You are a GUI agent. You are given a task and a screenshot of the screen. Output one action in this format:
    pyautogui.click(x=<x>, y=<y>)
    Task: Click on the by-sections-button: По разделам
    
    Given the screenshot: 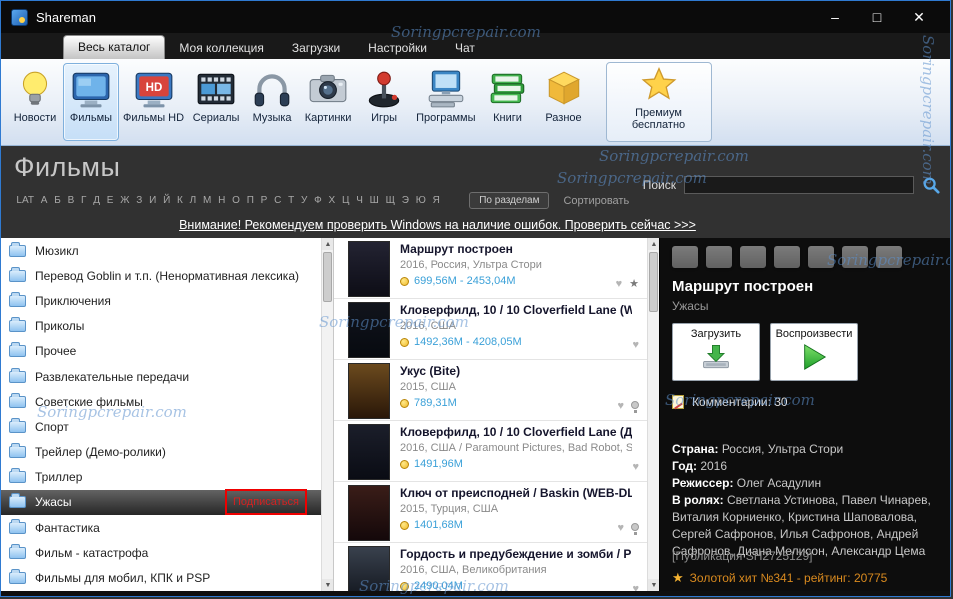 What is the action you would take?
    pyautogui.click(x=509, y=200)
    